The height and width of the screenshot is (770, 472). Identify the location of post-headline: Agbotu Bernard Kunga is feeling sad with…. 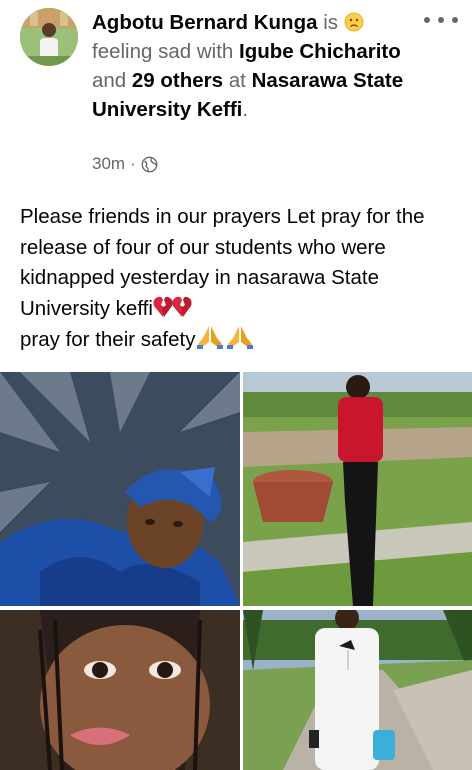
(252, 66).